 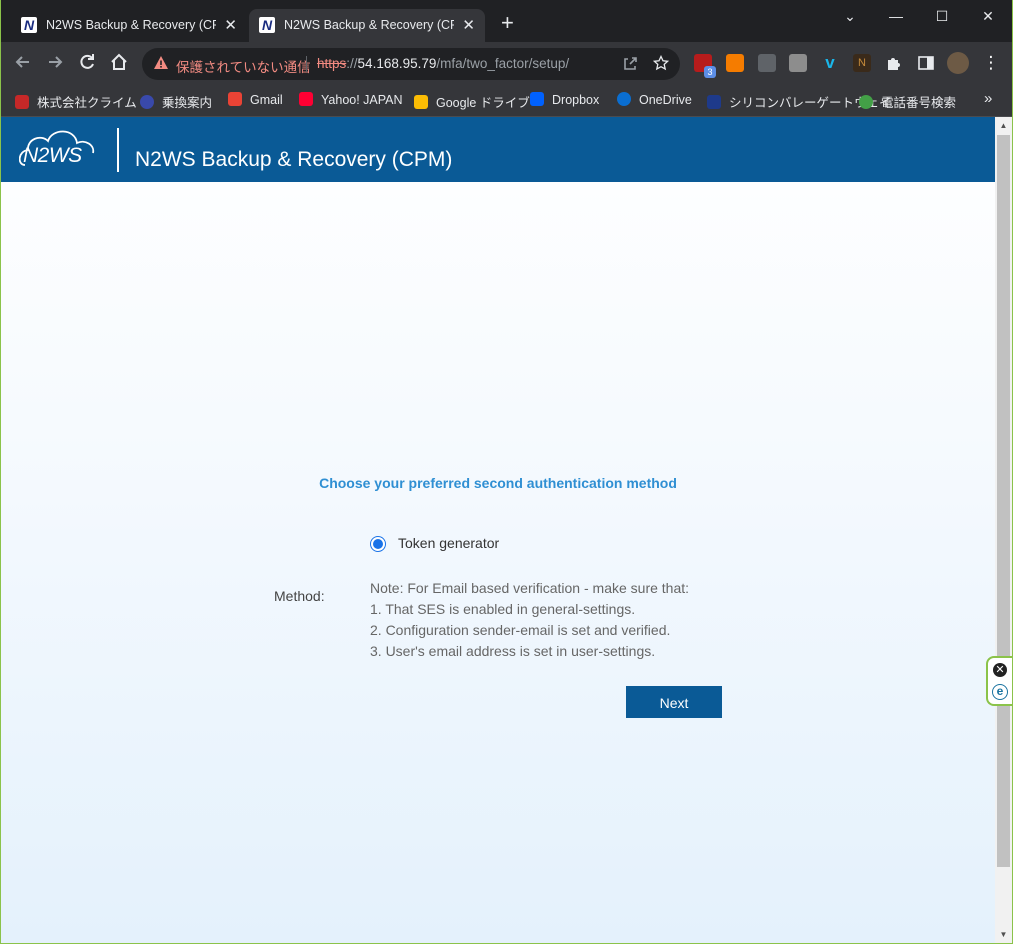 I want to click on maximize-button: ☐, so click(x=942, y=16).